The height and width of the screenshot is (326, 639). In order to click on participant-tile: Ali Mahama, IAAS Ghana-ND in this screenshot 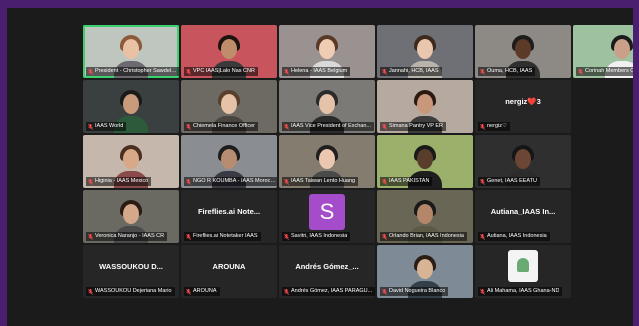, I will do `click(523, 271)`.